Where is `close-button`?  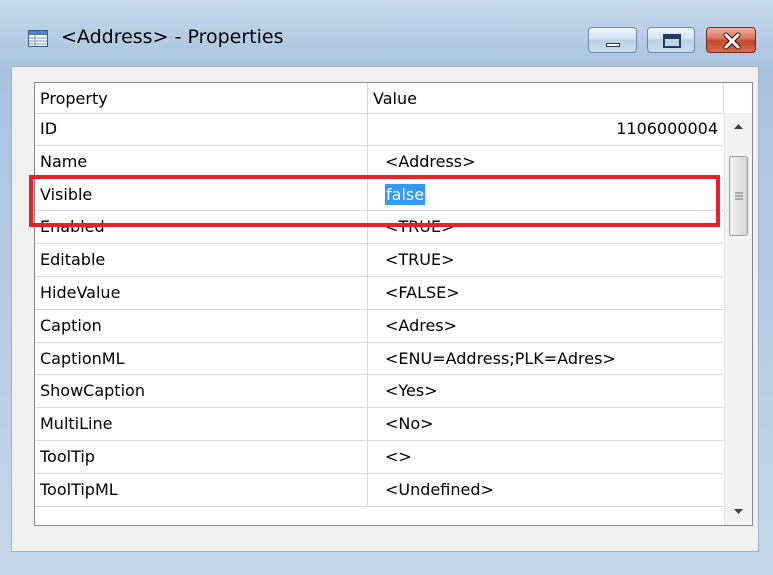
close-button is located at coordinates (731, 40).